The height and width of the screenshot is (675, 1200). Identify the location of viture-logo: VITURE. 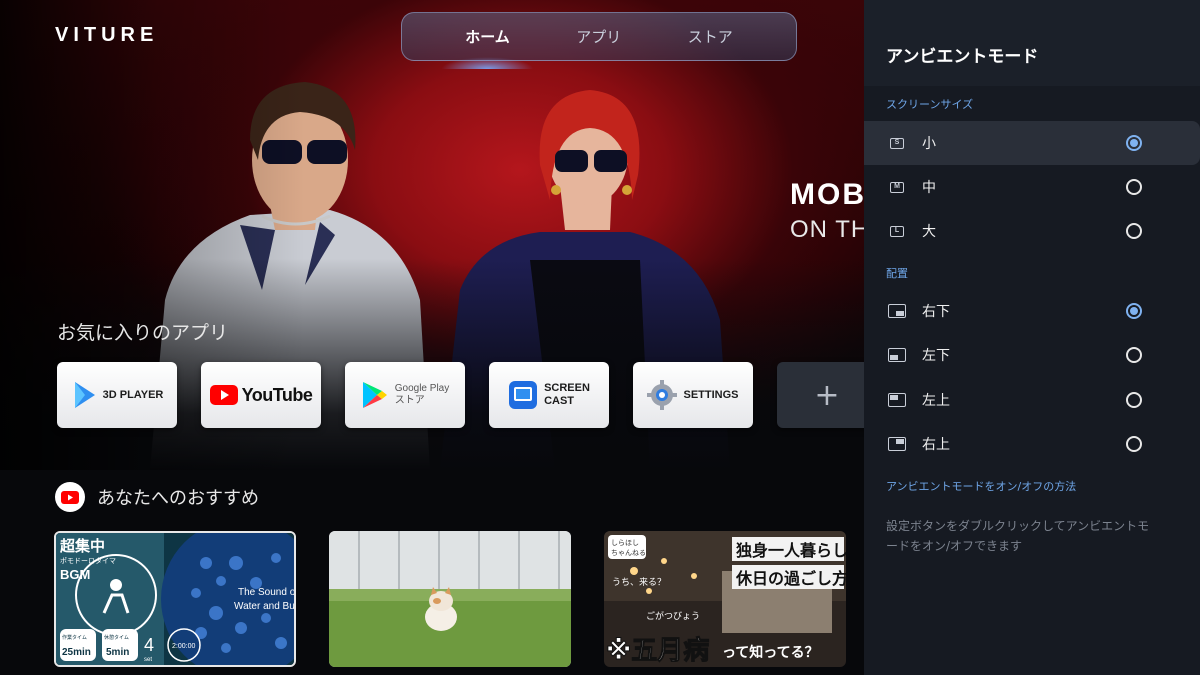
(107, 35).